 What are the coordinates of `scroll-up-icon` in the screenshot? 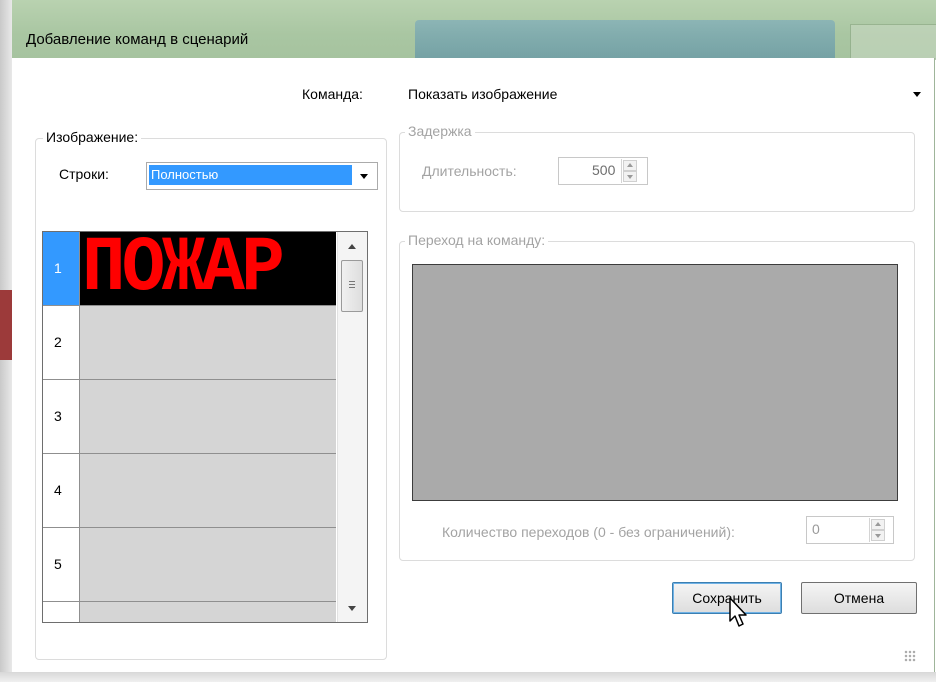 It's located at (352, 246).